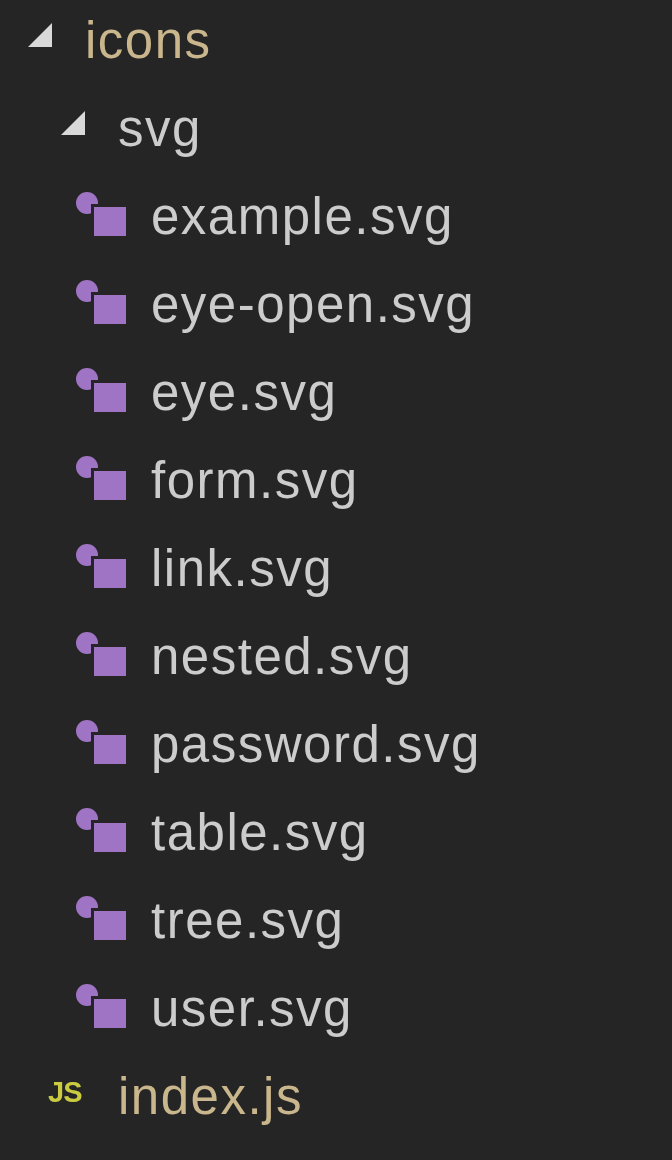 The height and width of the screenshot is (1160, 672). Describe the element at coordinates (68, 1092) in the screenshot. I see `js-file-icon: JS` at that location.